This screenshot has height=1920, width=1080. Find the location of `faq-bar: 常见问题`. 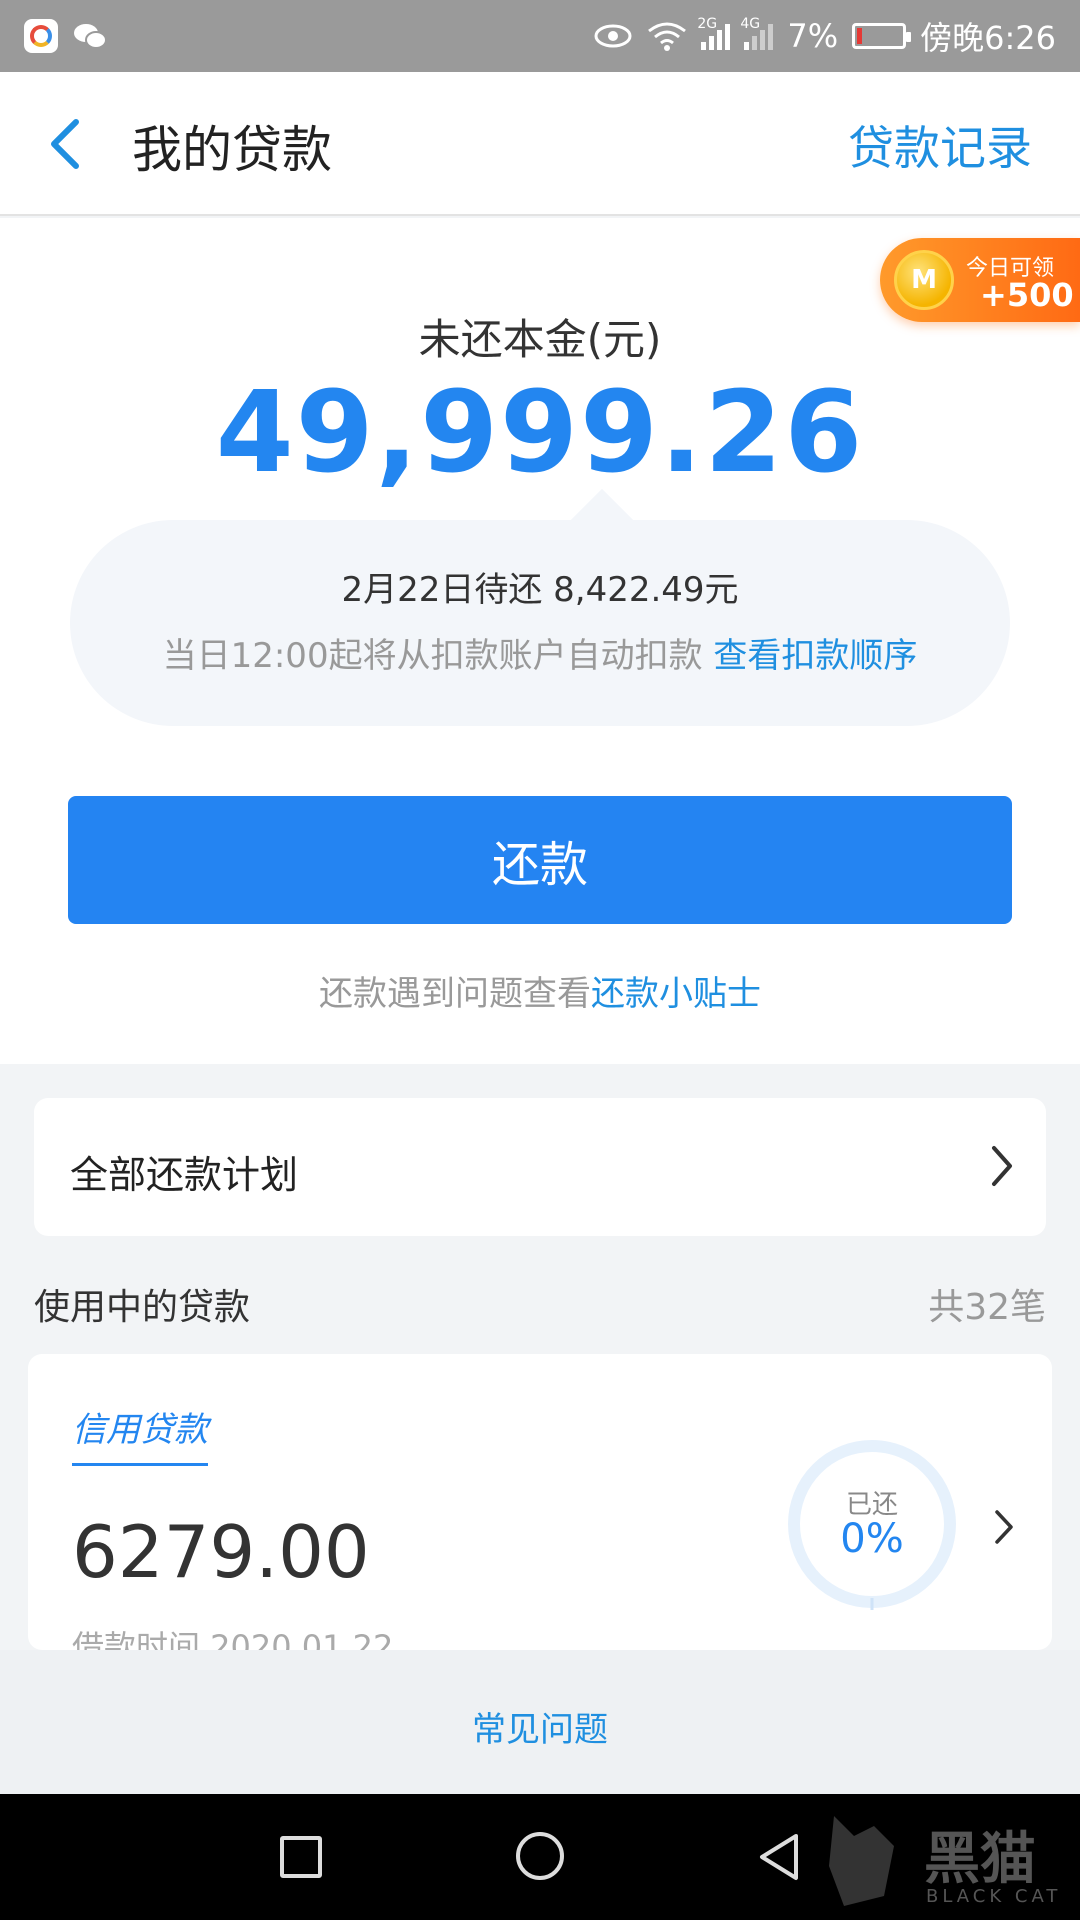

faq-bar: 常见问题 is located at coordinates (540, 1722).